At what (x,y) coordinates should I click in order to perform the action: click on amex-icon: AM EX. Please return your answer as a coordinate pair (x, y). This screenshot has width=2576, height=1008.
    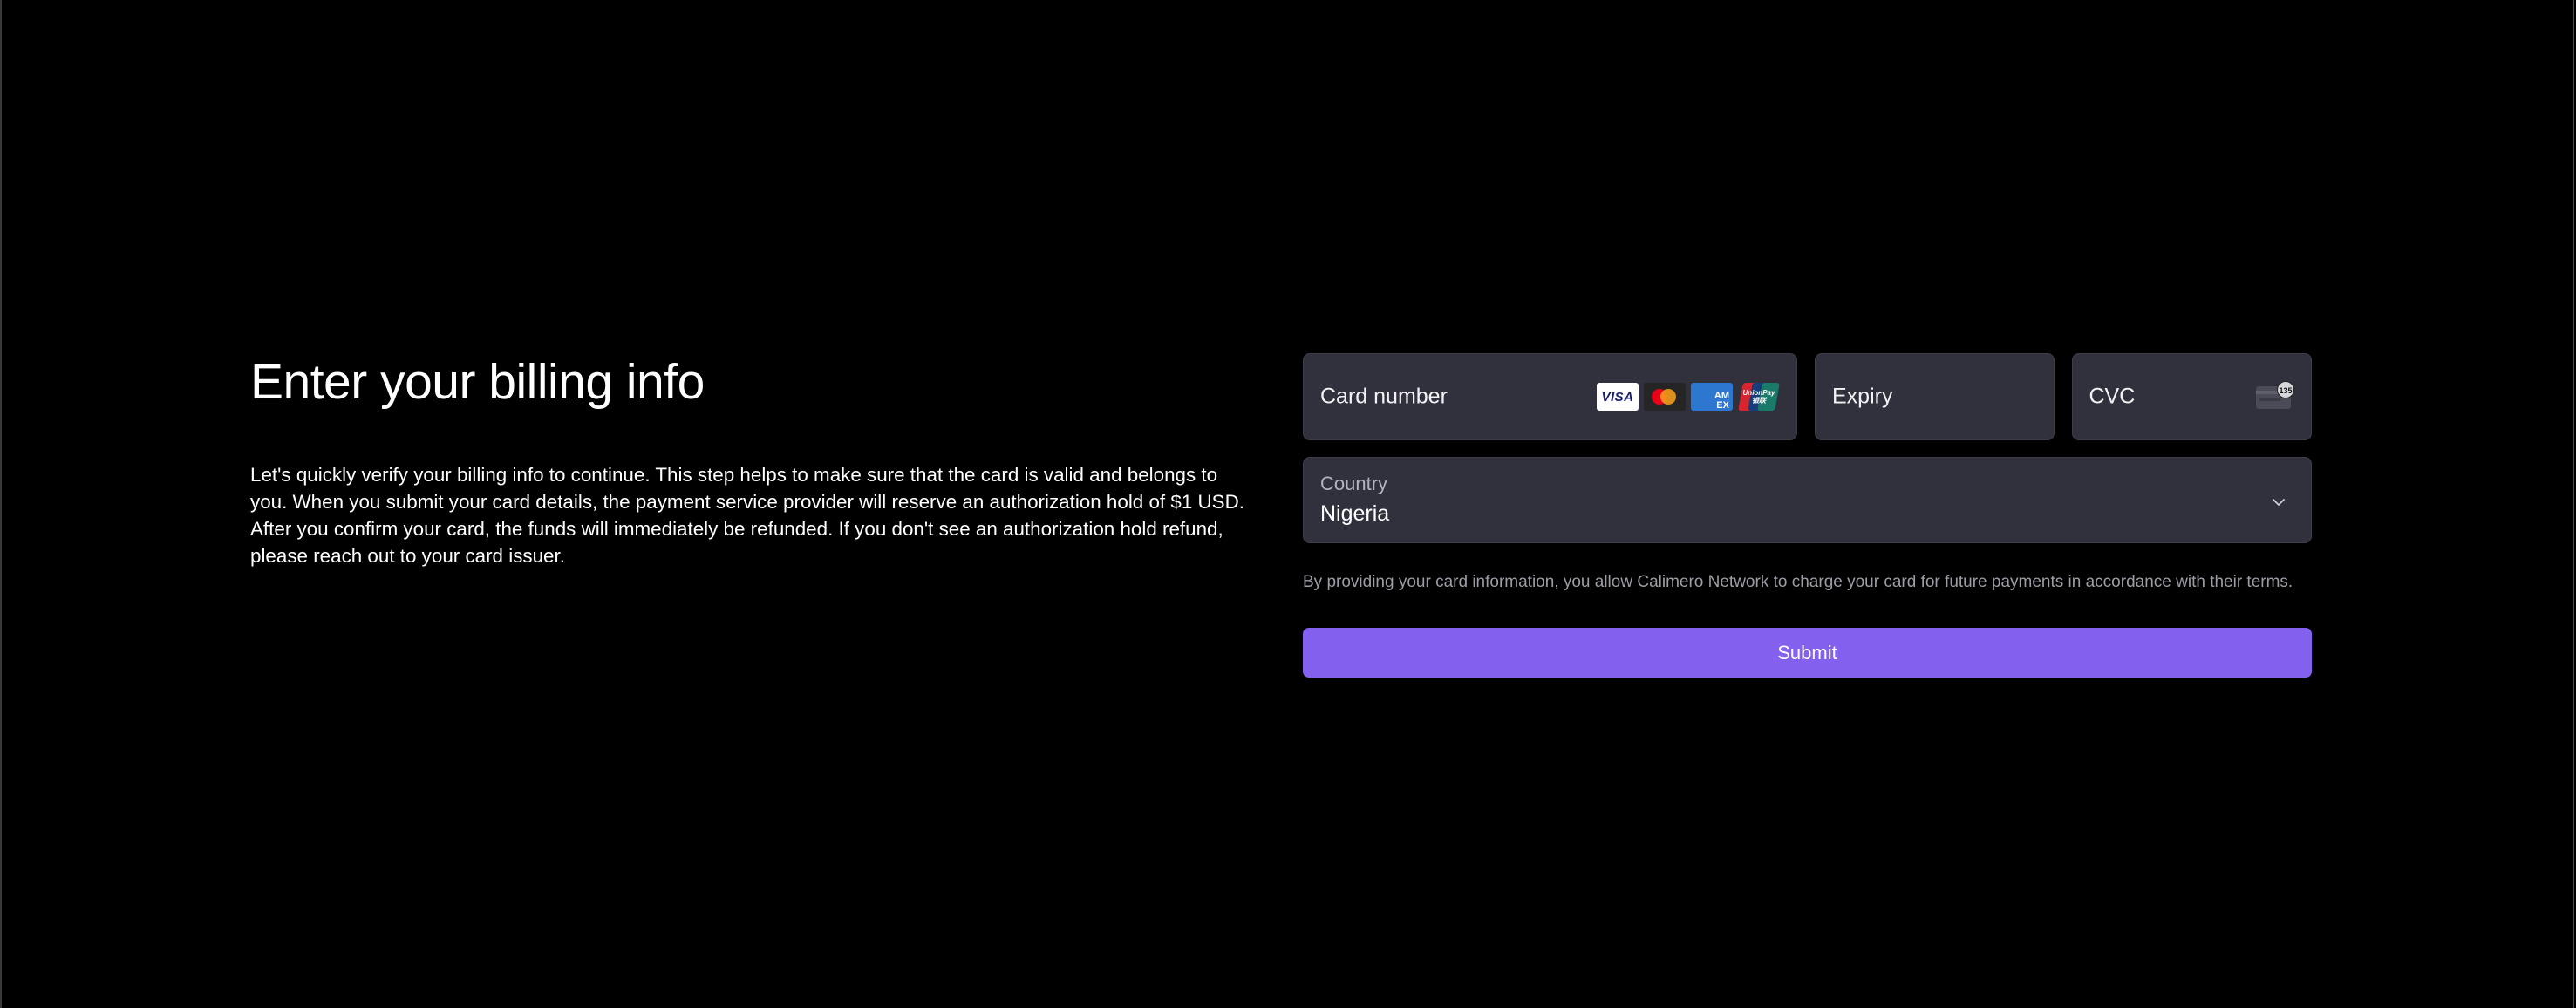
    Looking at the image, I should click on (1711, 397).